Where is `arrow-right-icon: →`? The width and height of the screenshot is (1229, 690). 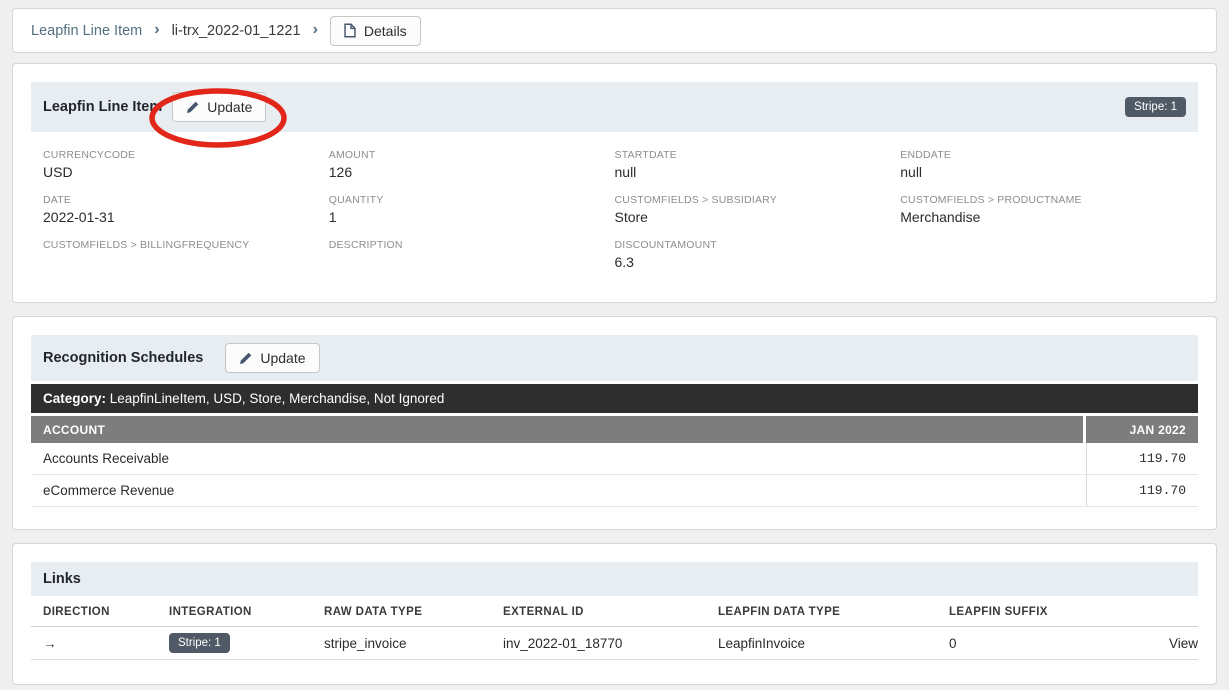 arrow-right-icon: → is located at coordinates (94, 643).